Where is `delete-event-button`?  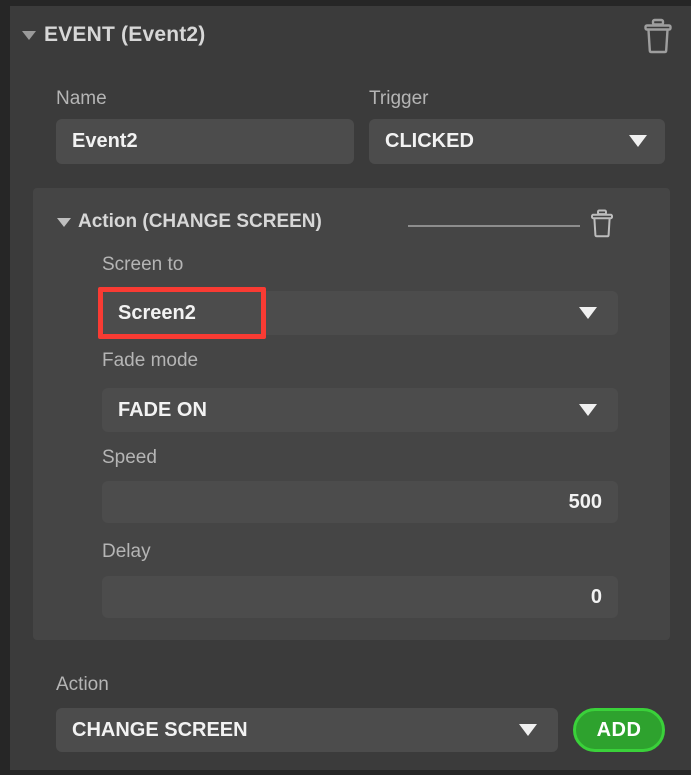 delete-event-button is located at coordinates (658, 36).